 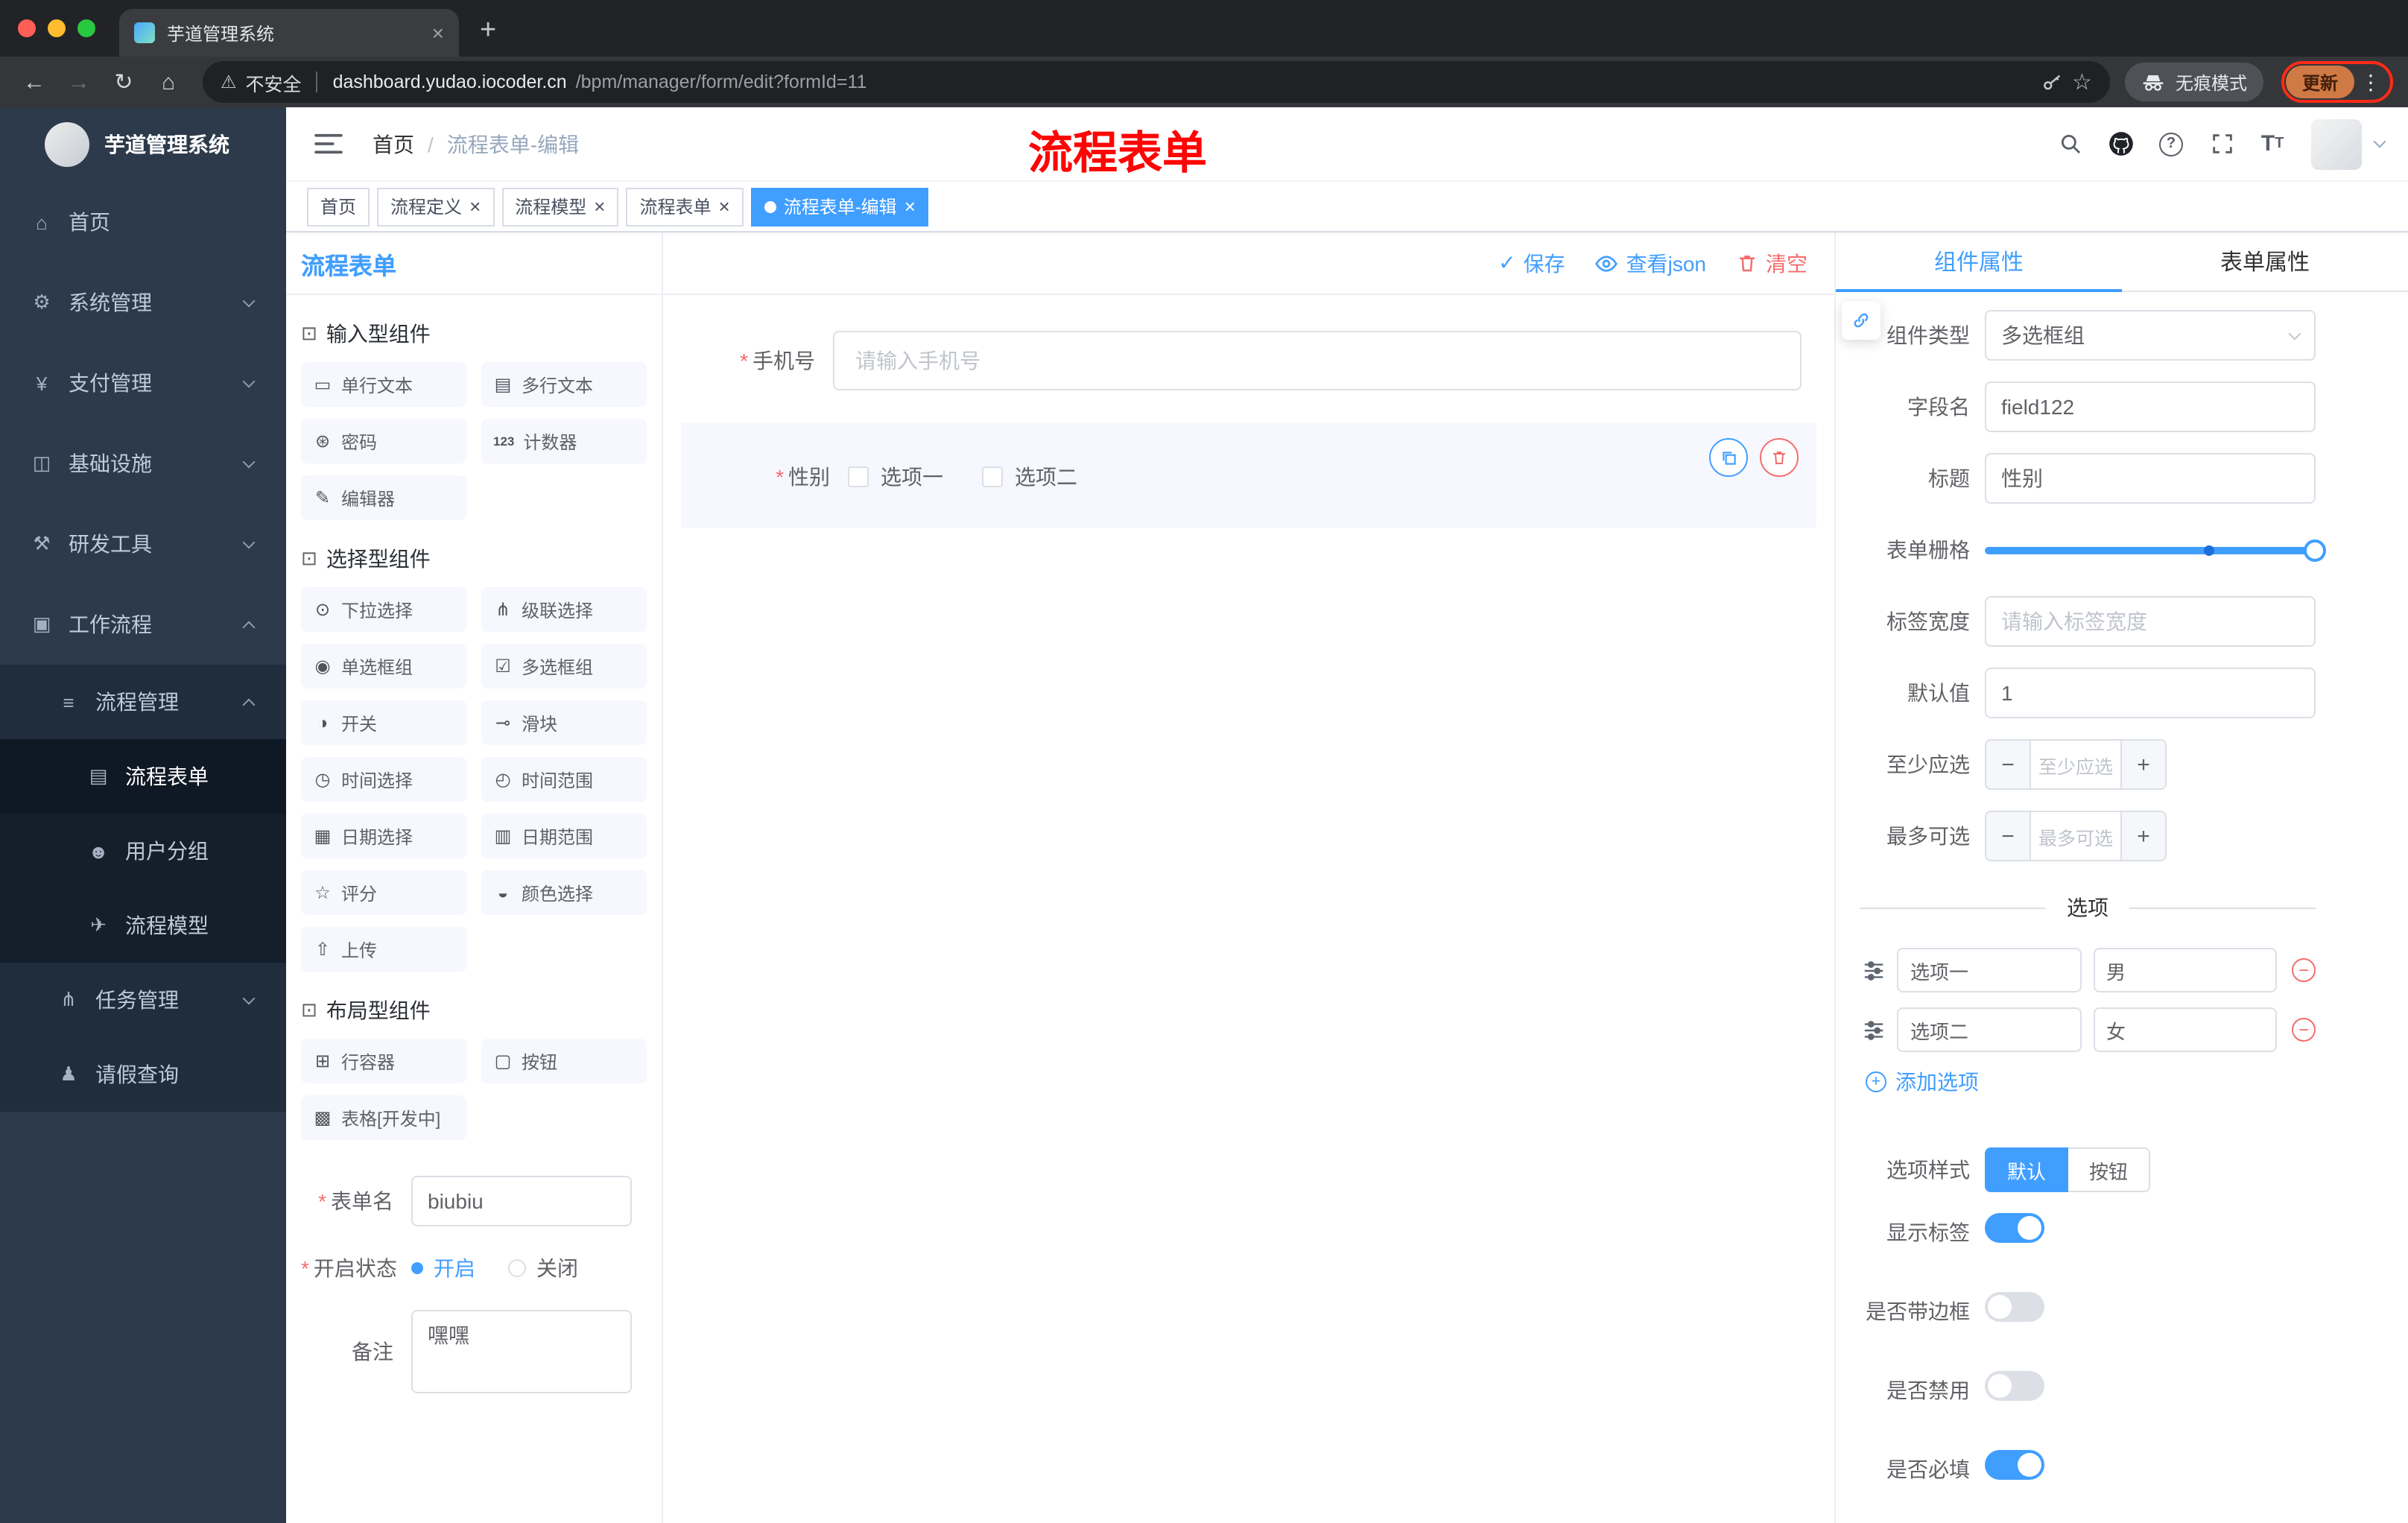 I want to click on palette-chip-1-5: ⊸ 滑块, so click(x=564, y=723).